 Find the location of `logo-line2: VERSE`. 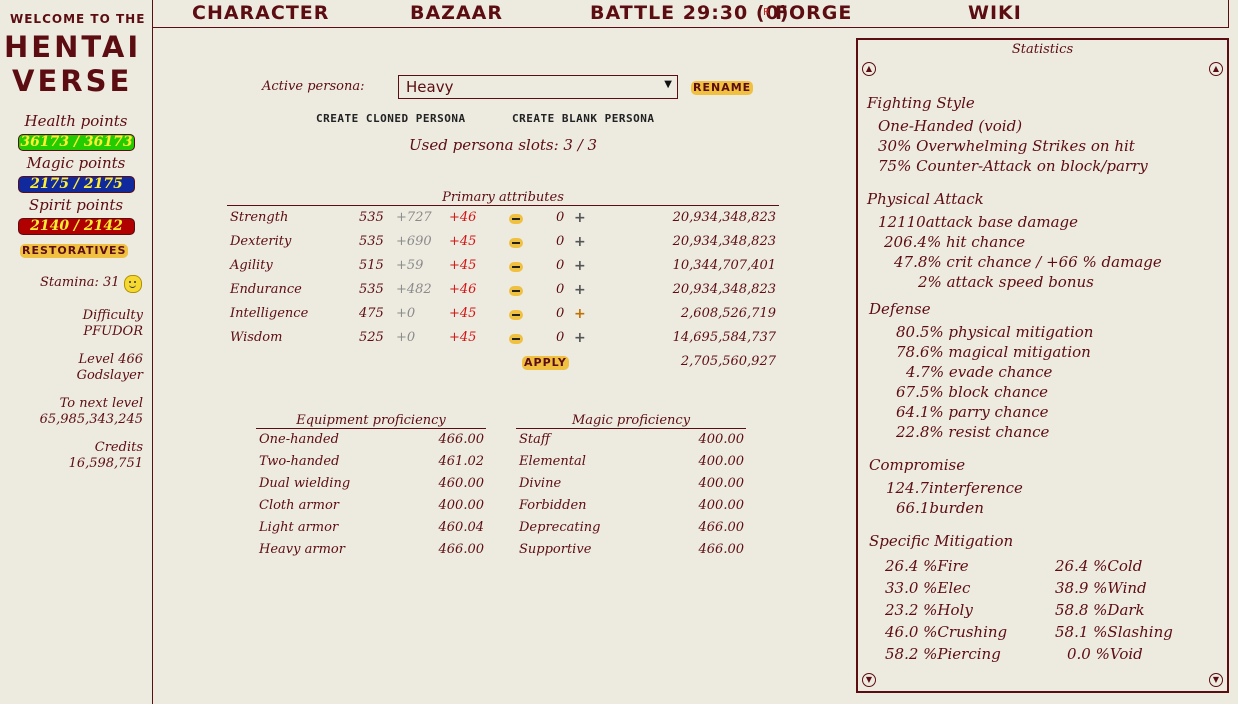

logo-line2: VERSE is located at coordinates (72, 81).